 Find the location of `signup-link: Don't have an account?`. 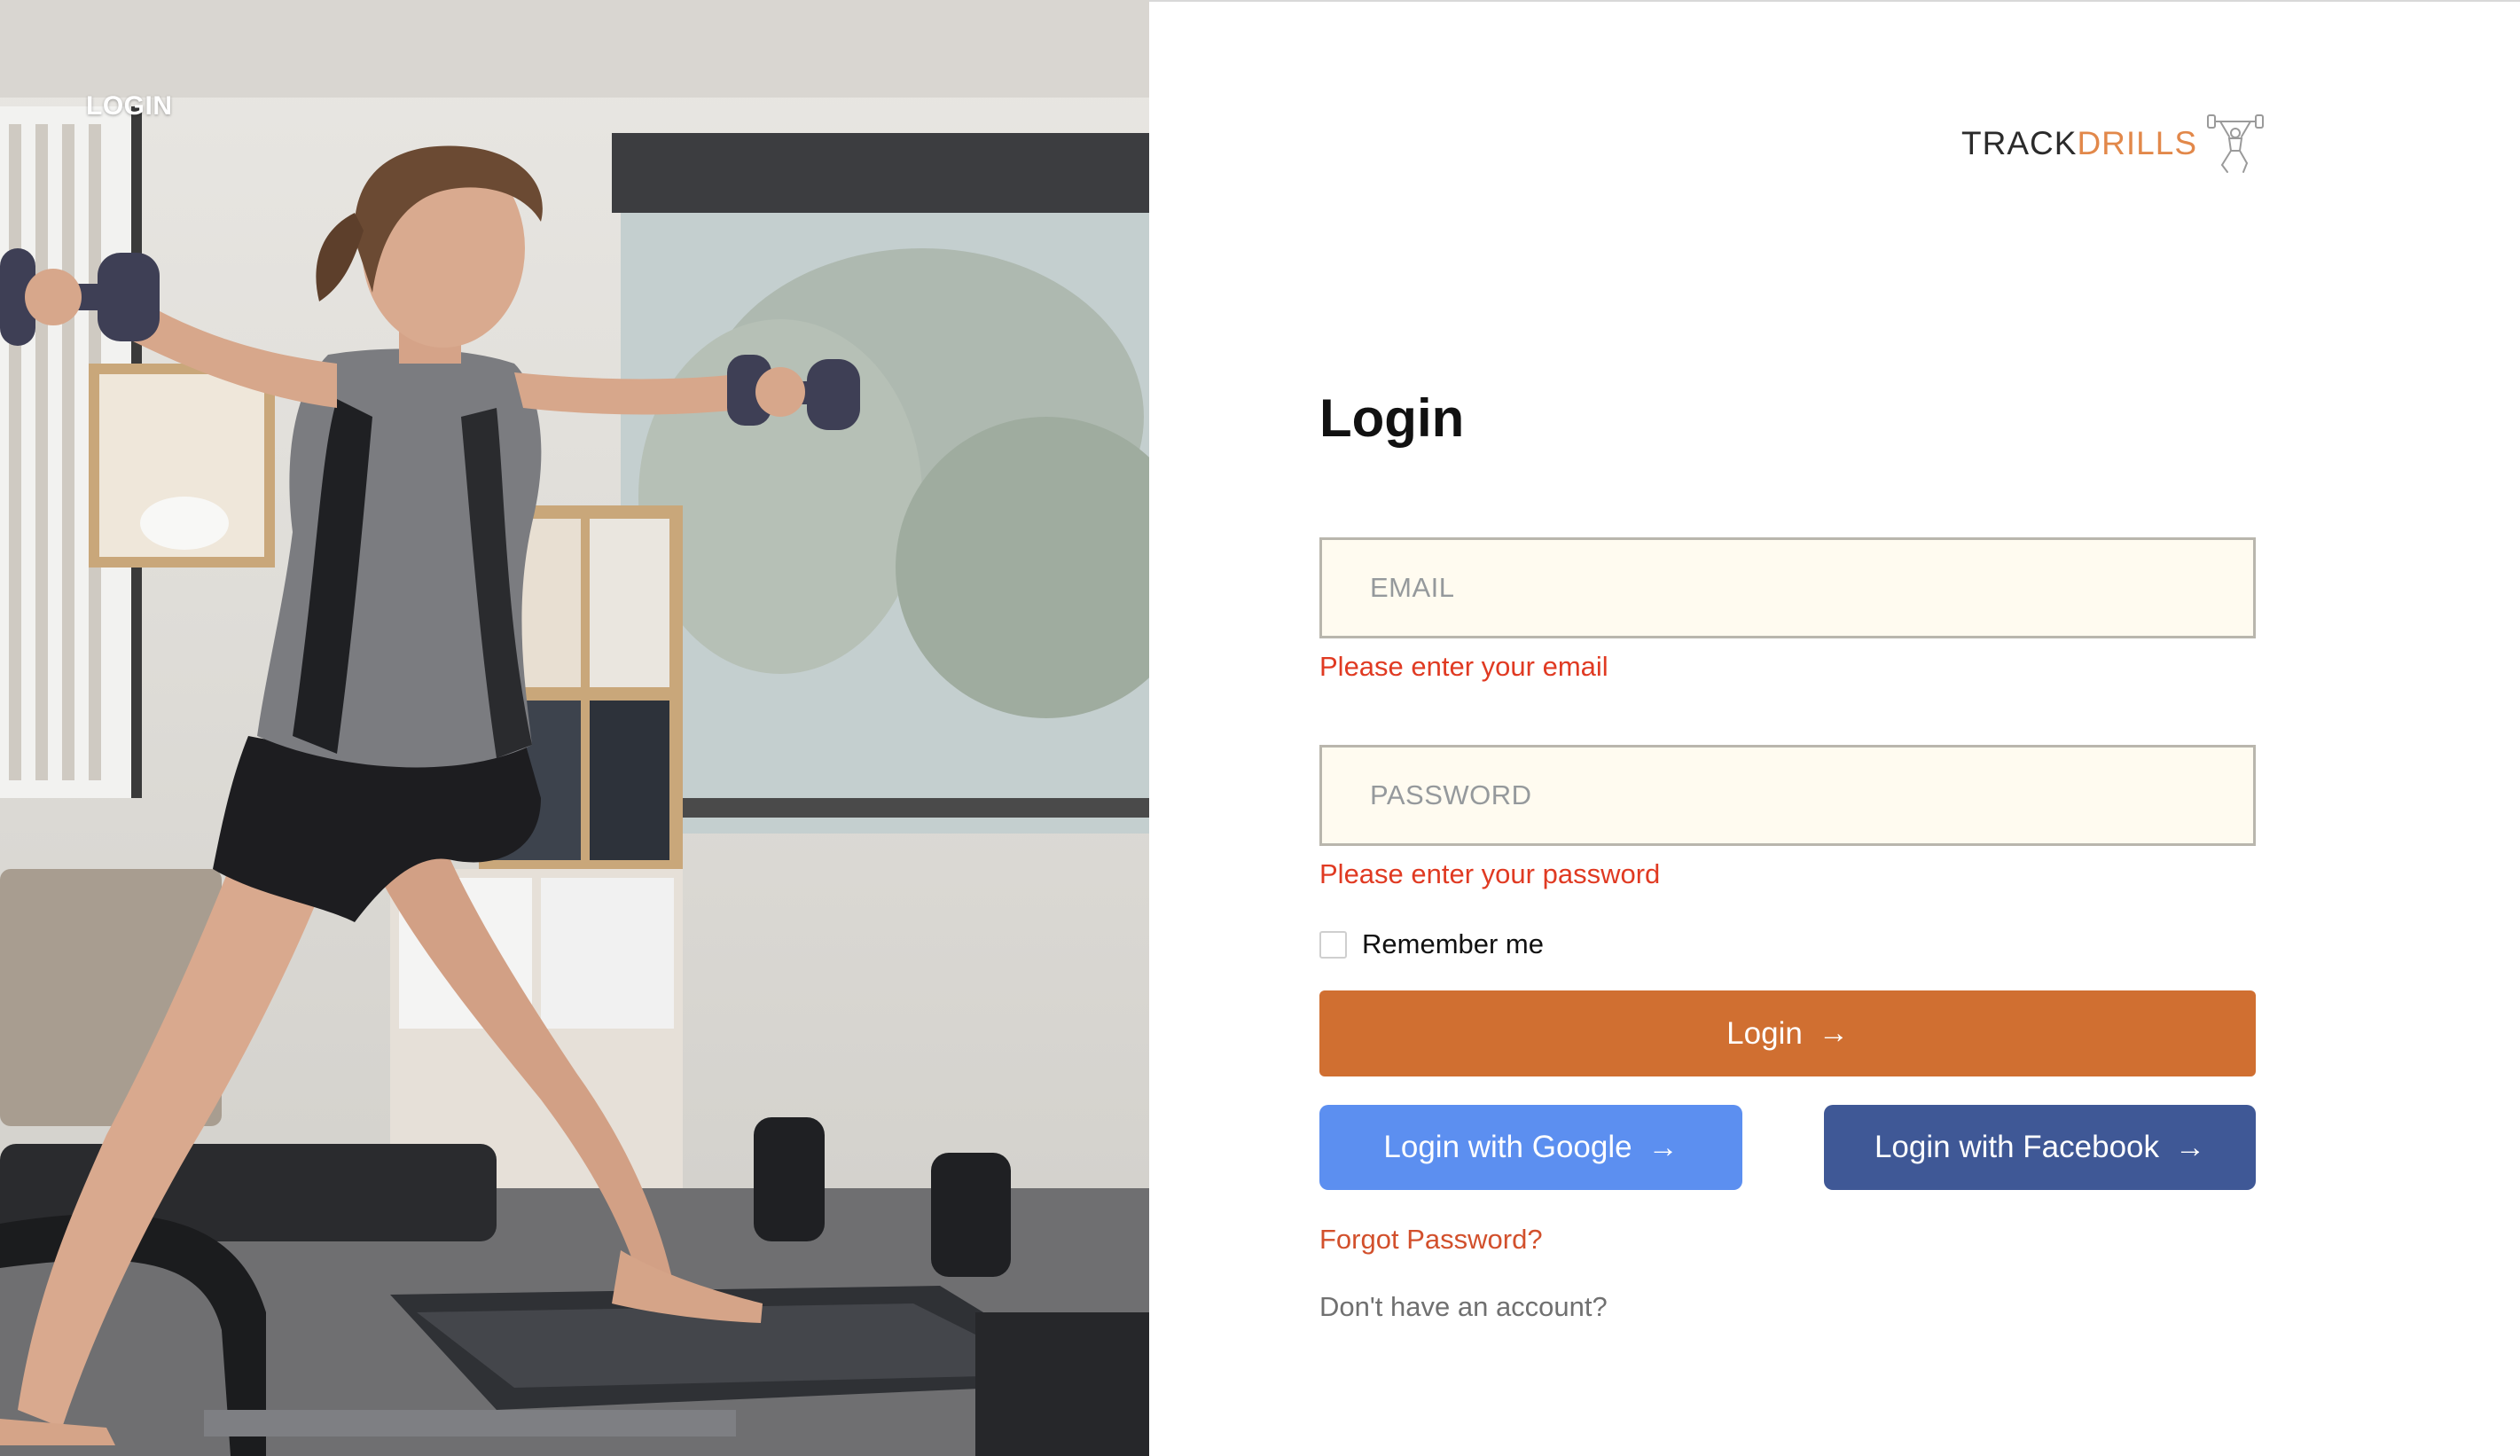

signup-link: Don't have an account? is located at coordinates (1787, 1307).